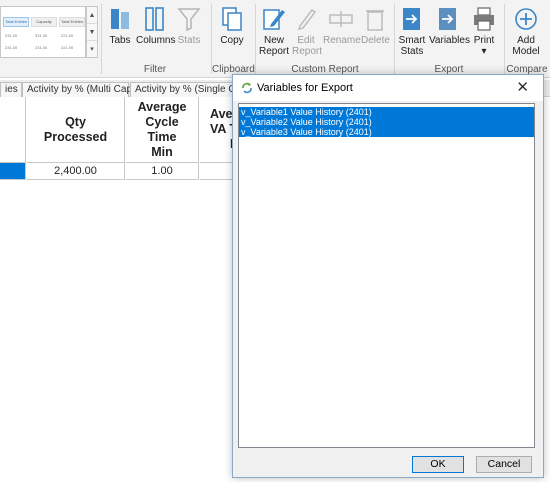 This screenshot has height=482, width=550. What do you see at coordinates (386, 122) in the screenshot?
I see `list-item: v_Variable2 Value History (2401)` at bounding box center [386, 122].